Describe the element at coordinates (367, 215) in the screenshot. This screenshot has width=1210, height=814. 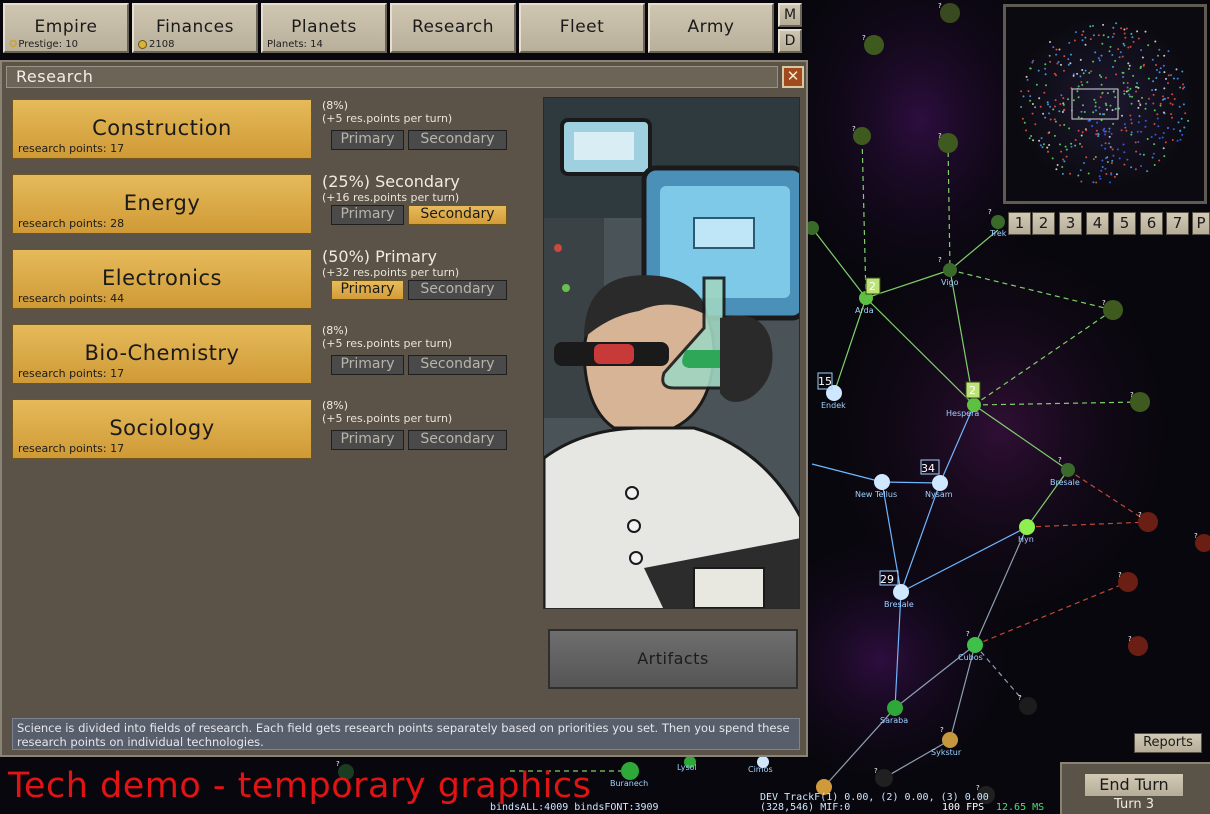
I see `energy-primary-button: Primary` at that location.